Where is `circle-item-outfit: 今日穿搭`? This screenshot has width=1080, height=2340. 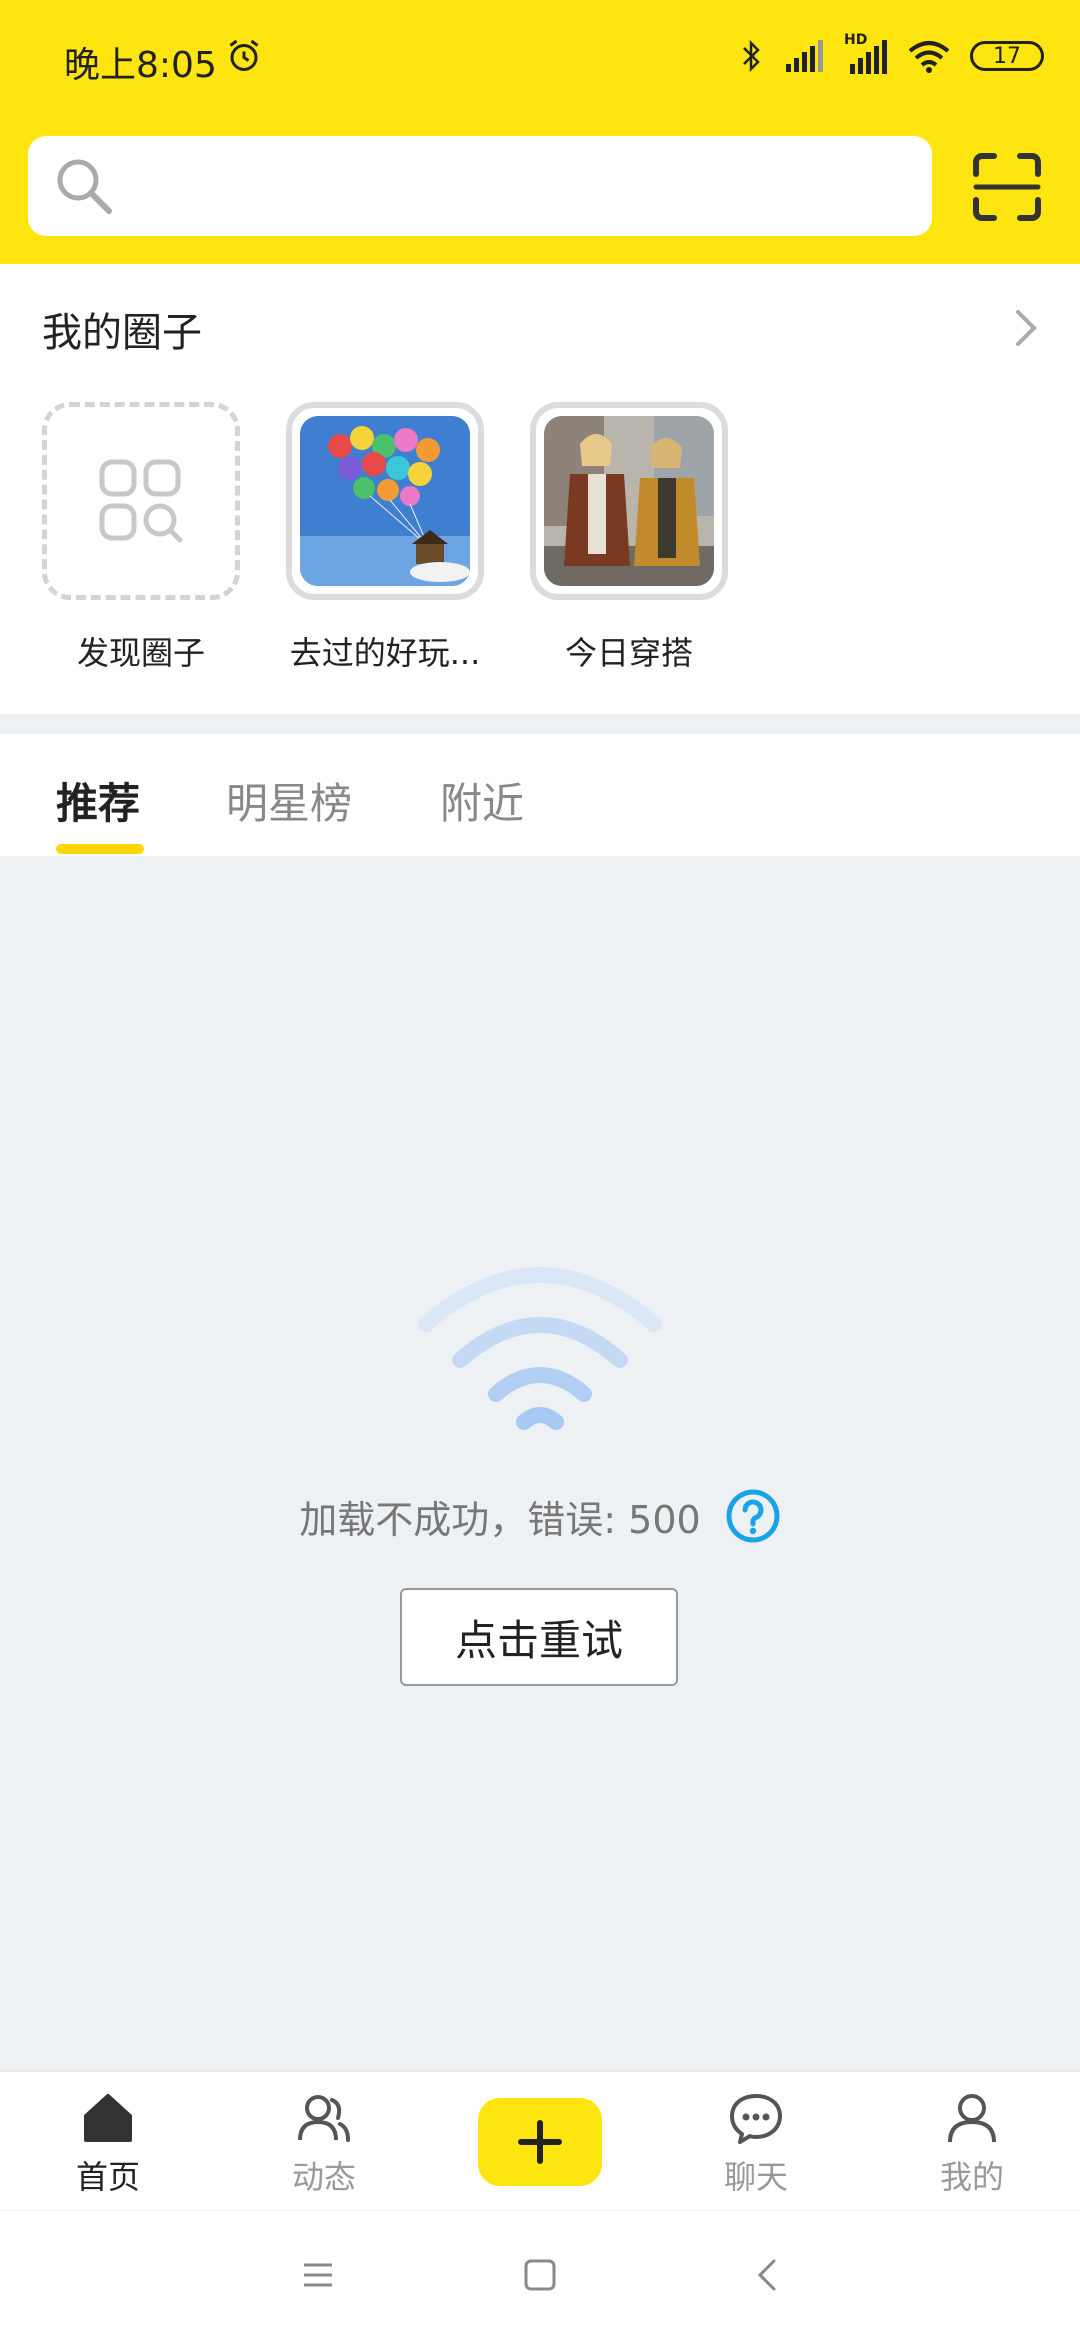
circle-item-outfit: 今日穿搭 is located at coordinates (629, 538).